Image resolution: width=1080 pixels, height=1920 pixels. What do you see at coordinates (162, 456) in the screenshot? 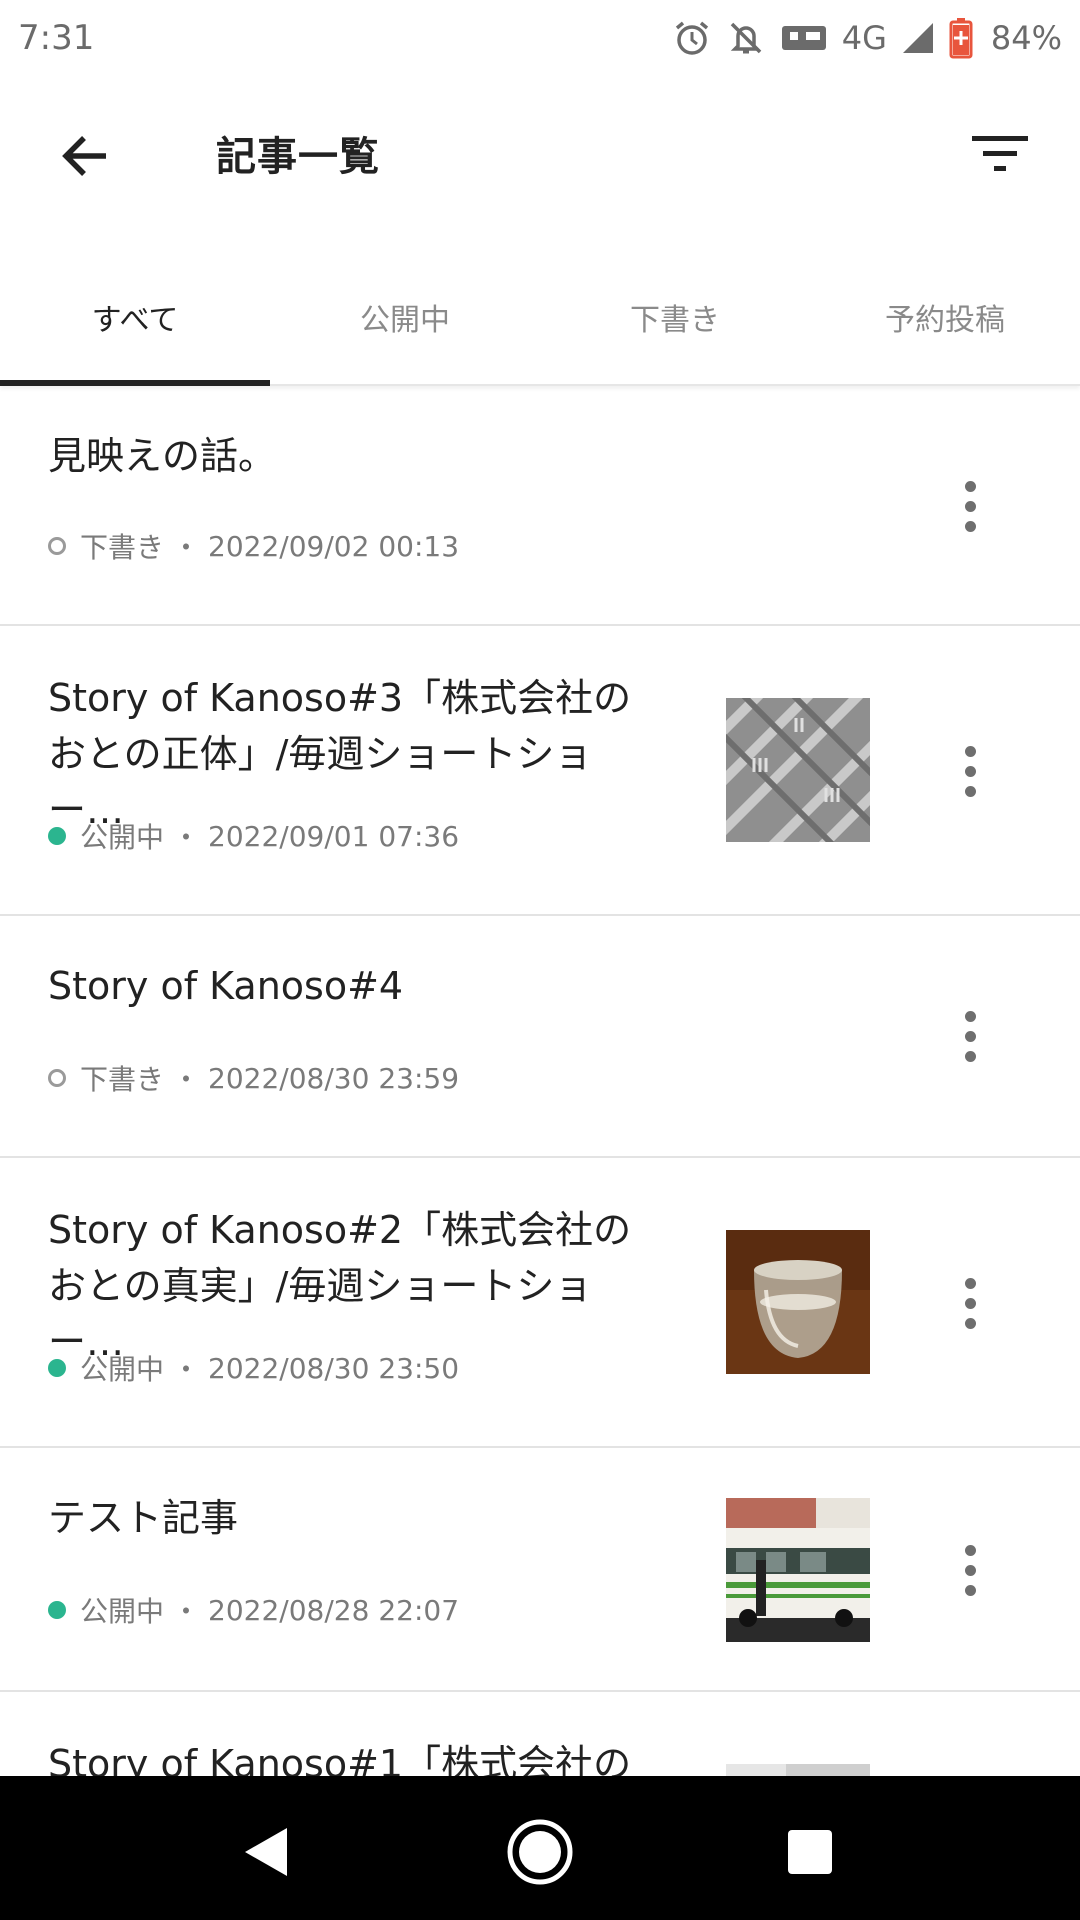
I see `article-title: 見映えの話。` at bounding box center [162, 456].